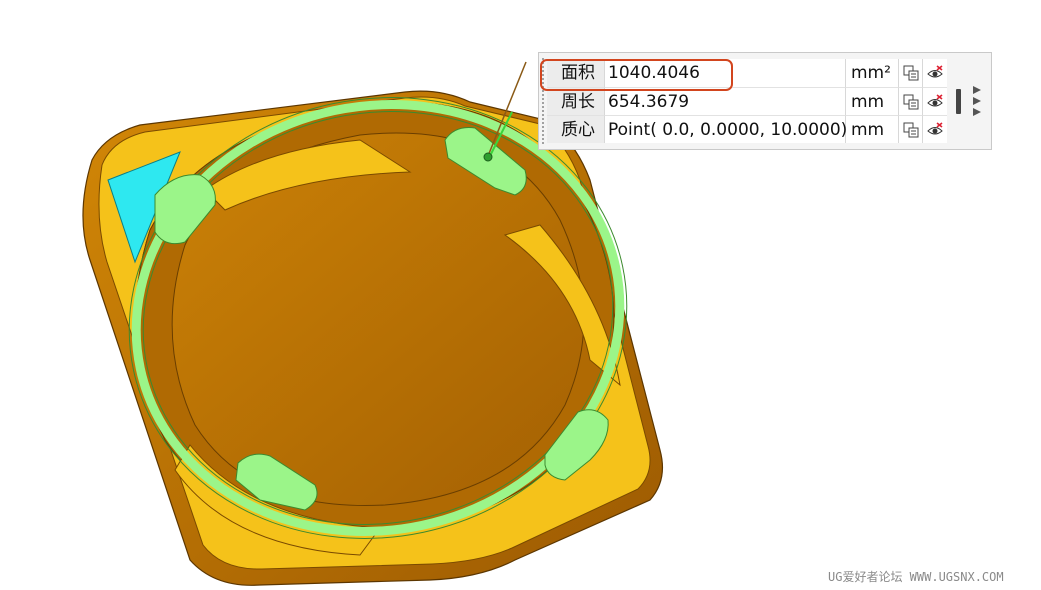  Describe the element at coordinates (725, 101) in the screenshot. I see `perimeter-value: 654.3679` at that location.